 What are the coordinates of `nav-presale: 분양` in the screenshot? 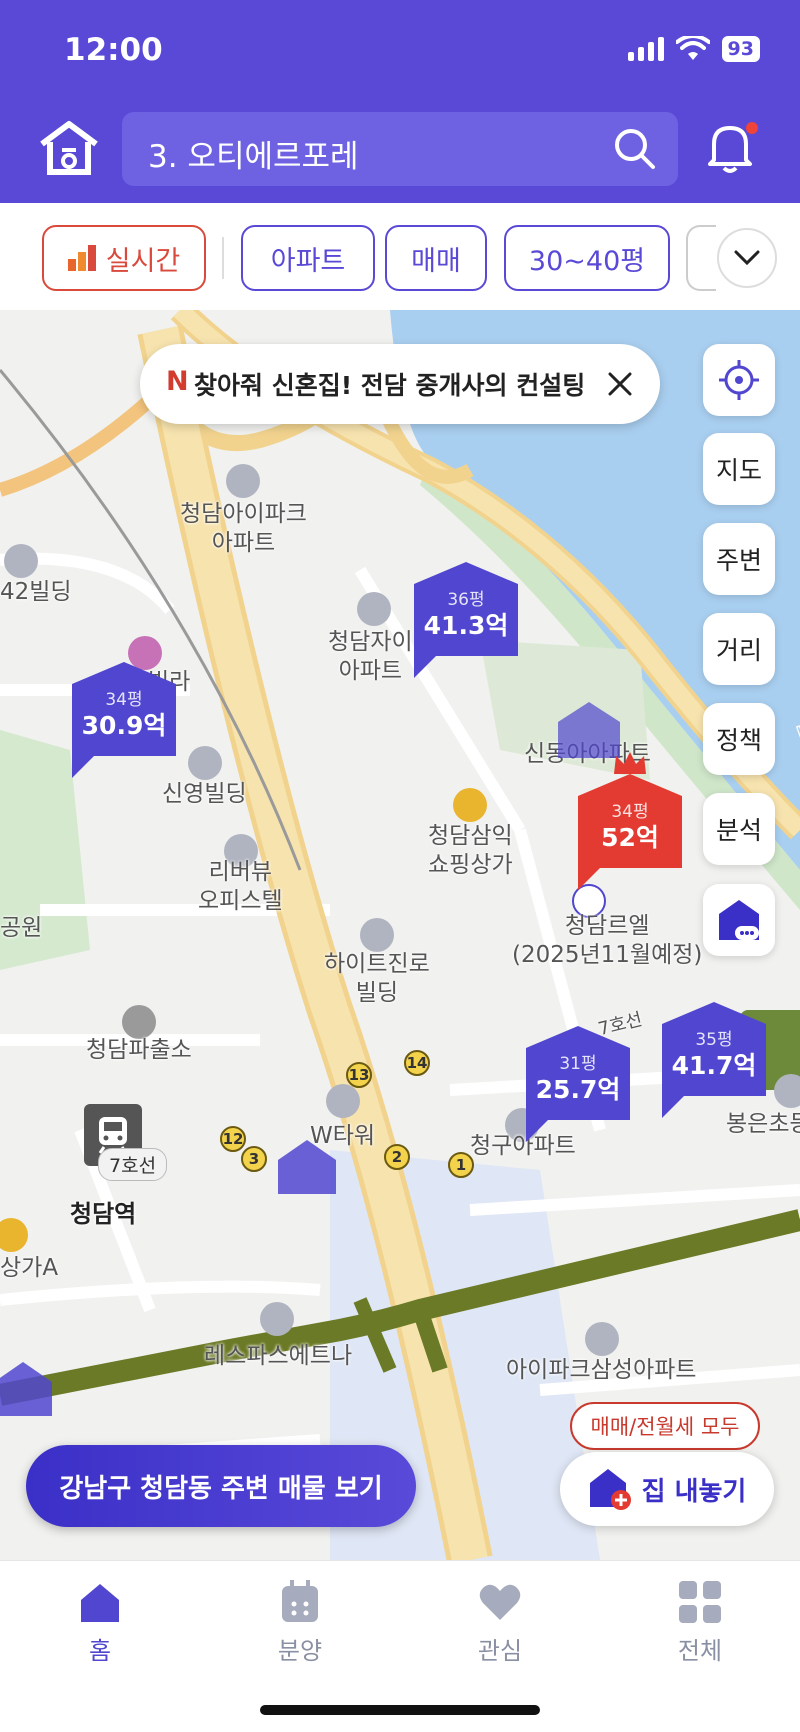 It's located at (300, 1621).